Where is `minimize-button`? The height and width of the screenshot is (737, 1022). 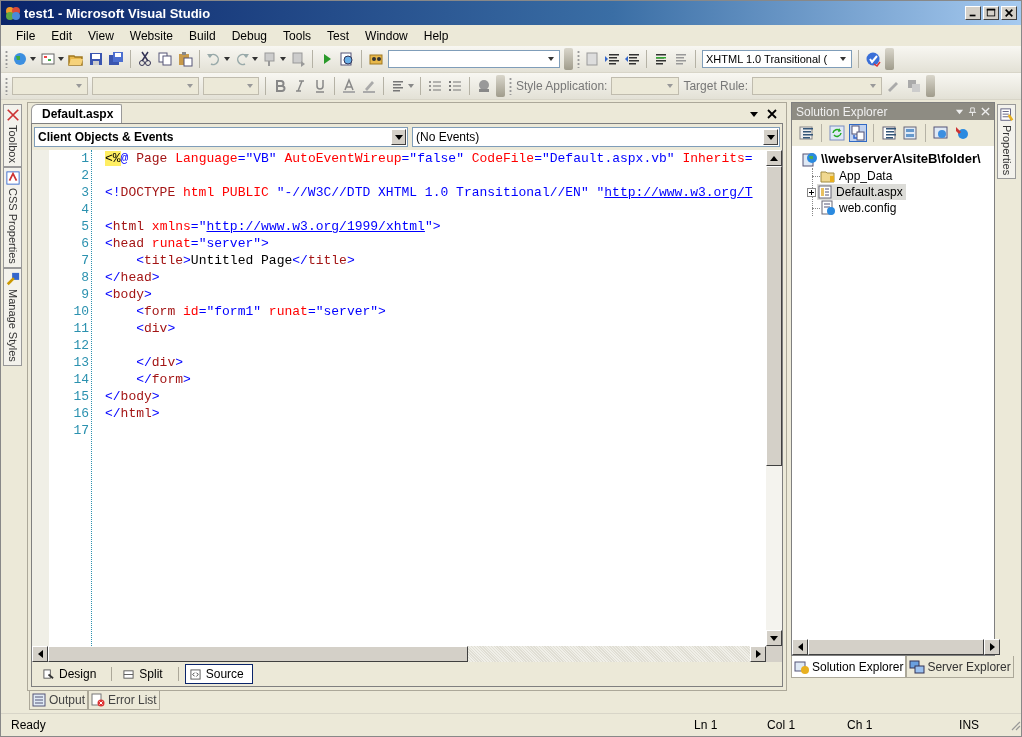
minimize-button is located at coordinates (973, 13).